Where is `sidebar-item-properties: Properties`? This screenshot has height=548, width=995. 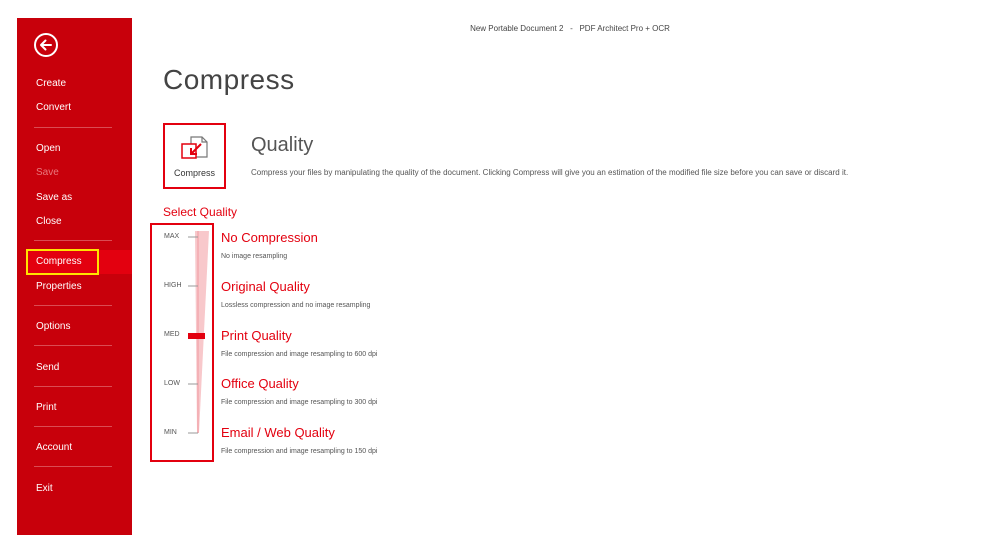
sidebar-item-properties: Properties is located at coordinates (59, 287).